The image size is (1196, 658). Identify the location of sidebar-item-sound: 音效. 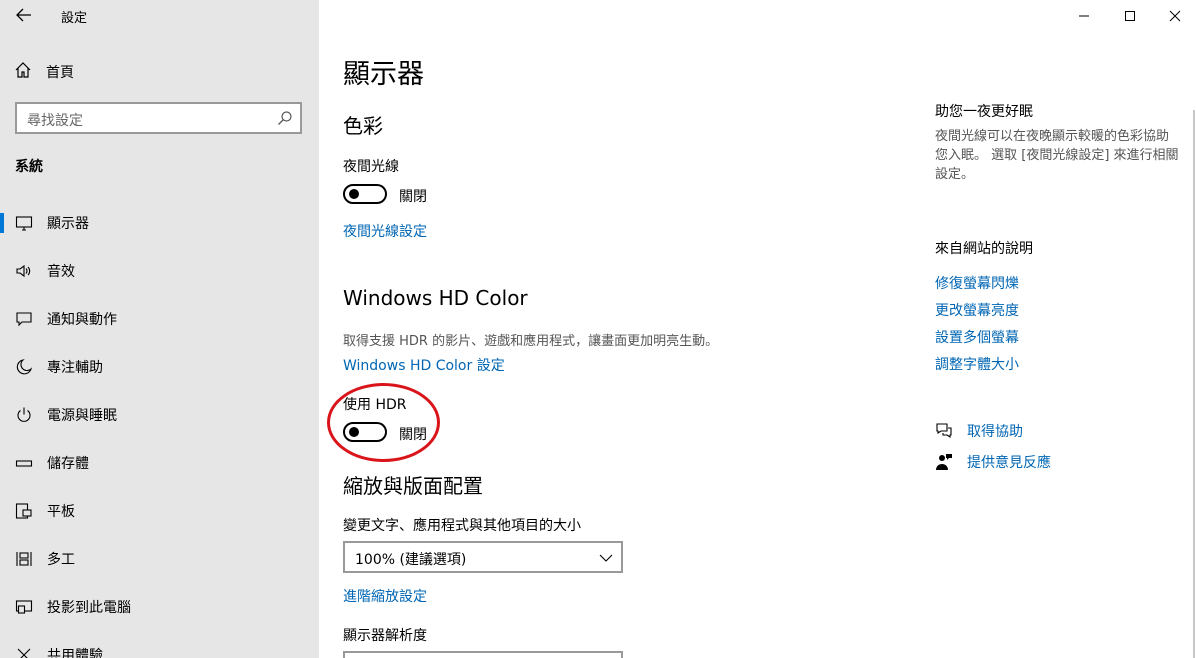
(159, 271).